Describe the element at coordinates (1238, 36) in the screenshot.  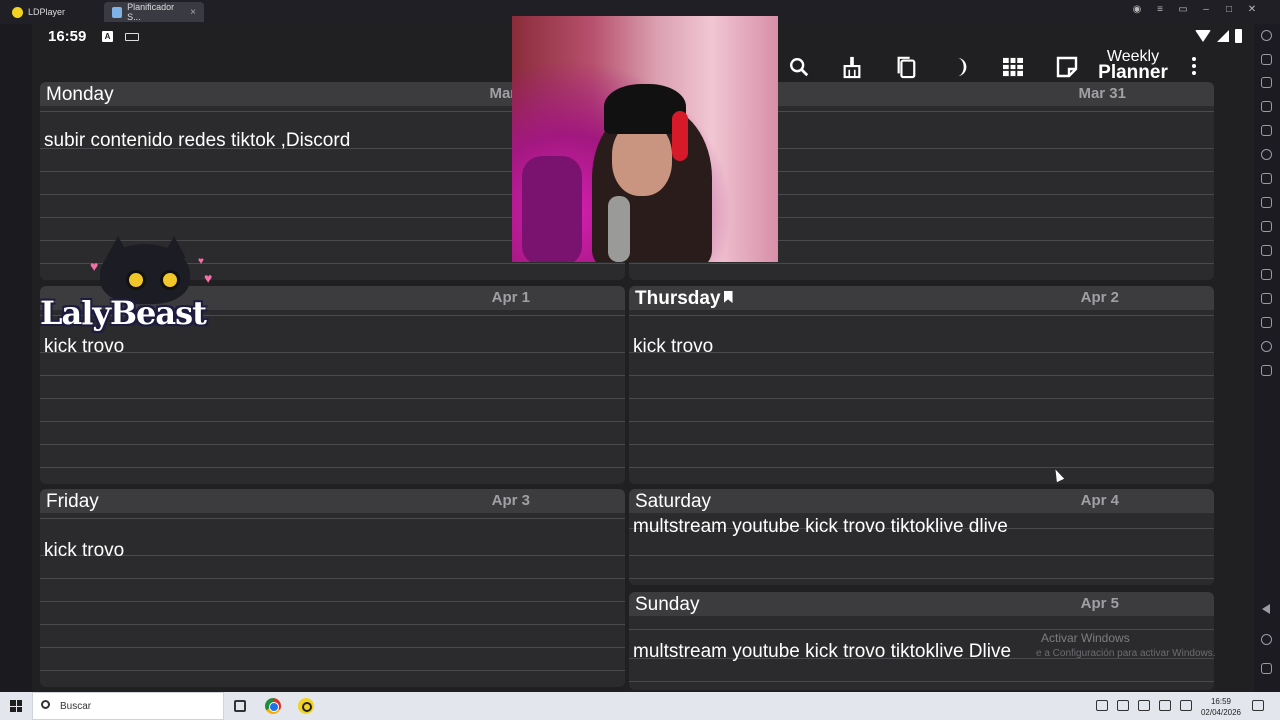
I see `battery-icon` at that location.